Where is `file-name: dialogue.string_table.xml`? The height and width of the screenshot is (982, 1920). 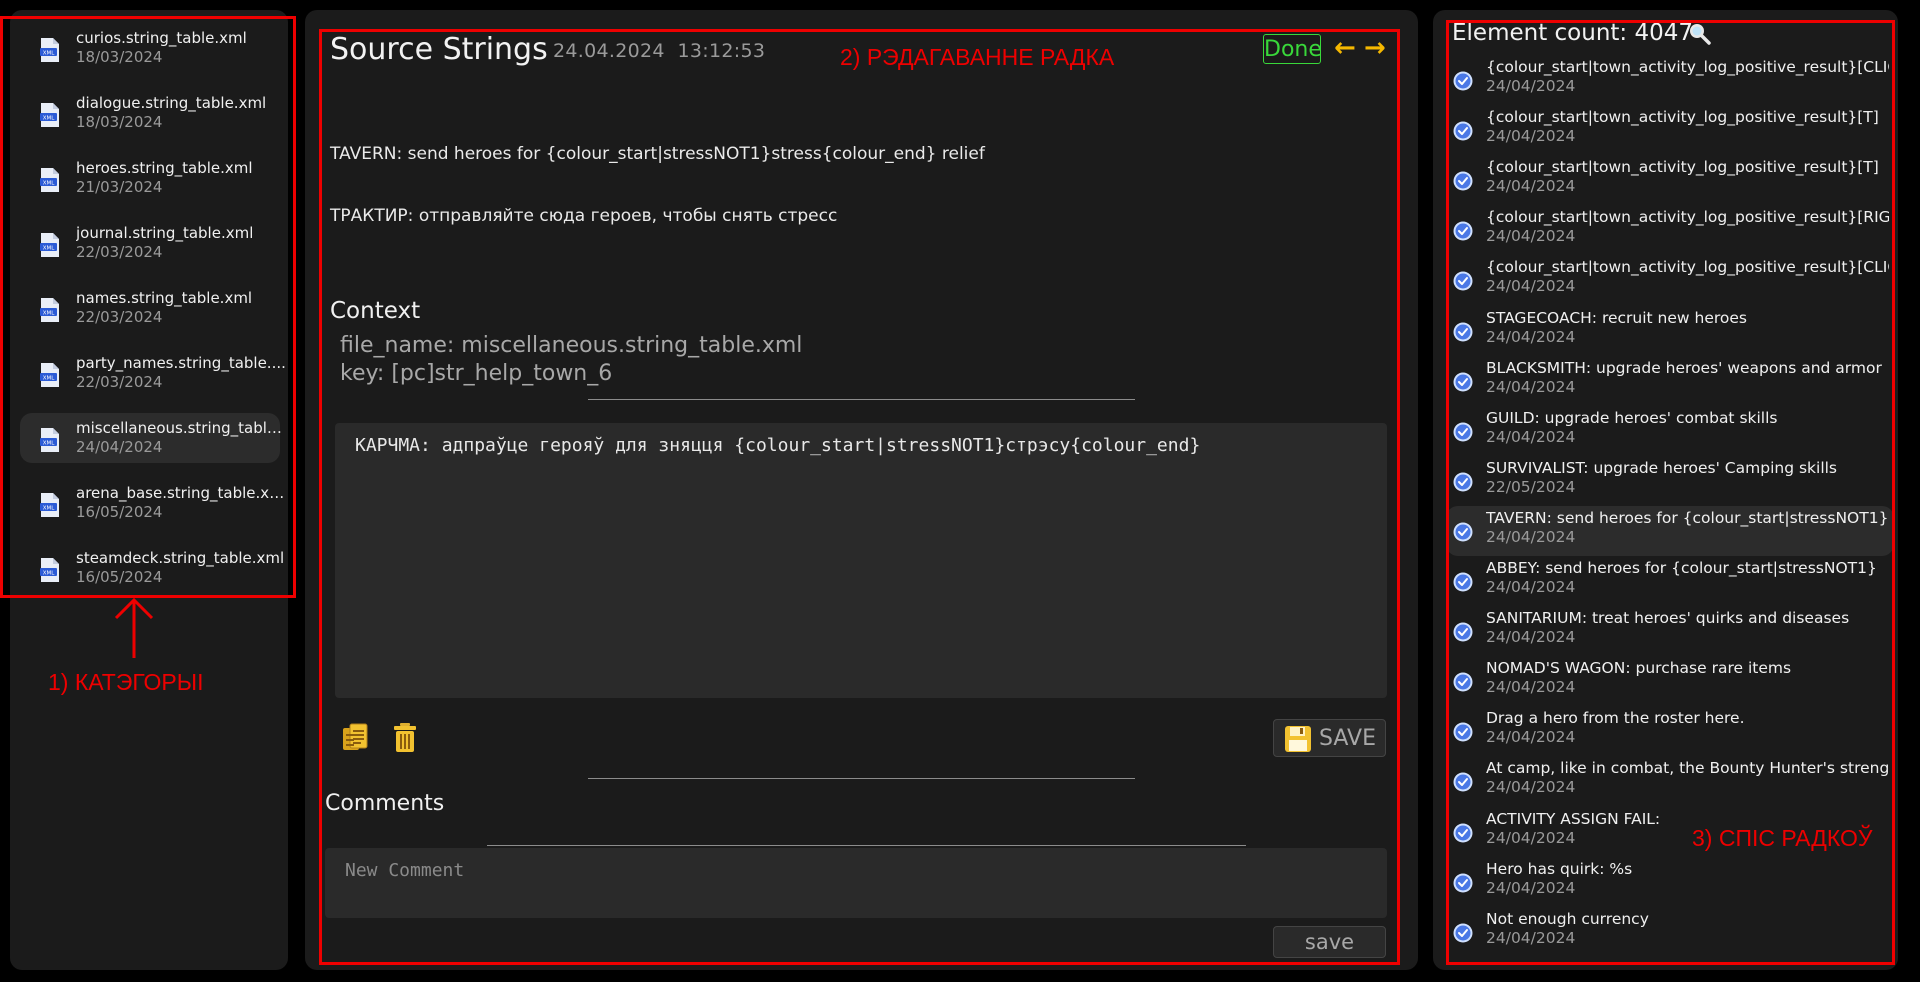 file-name: dialogue.string_table.xml is located at coordinates (171, 103).